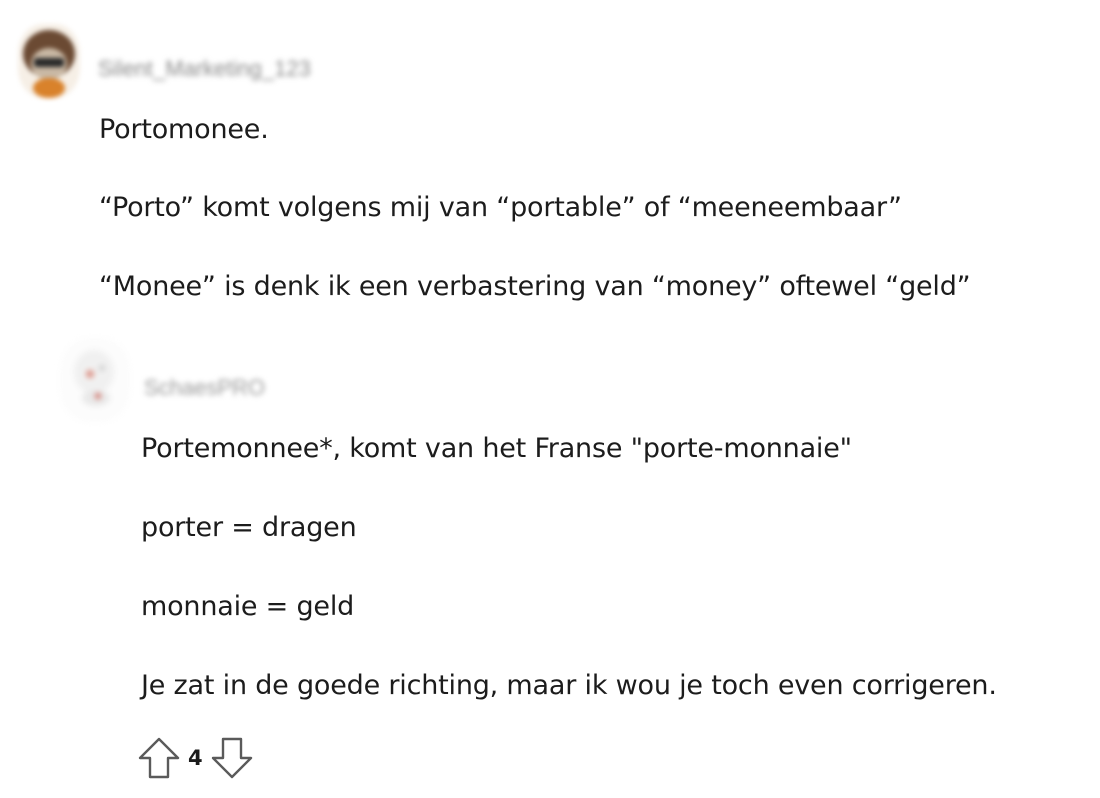  I want to click on comment-paragraph: monnaie = geld, so click(248, 606).